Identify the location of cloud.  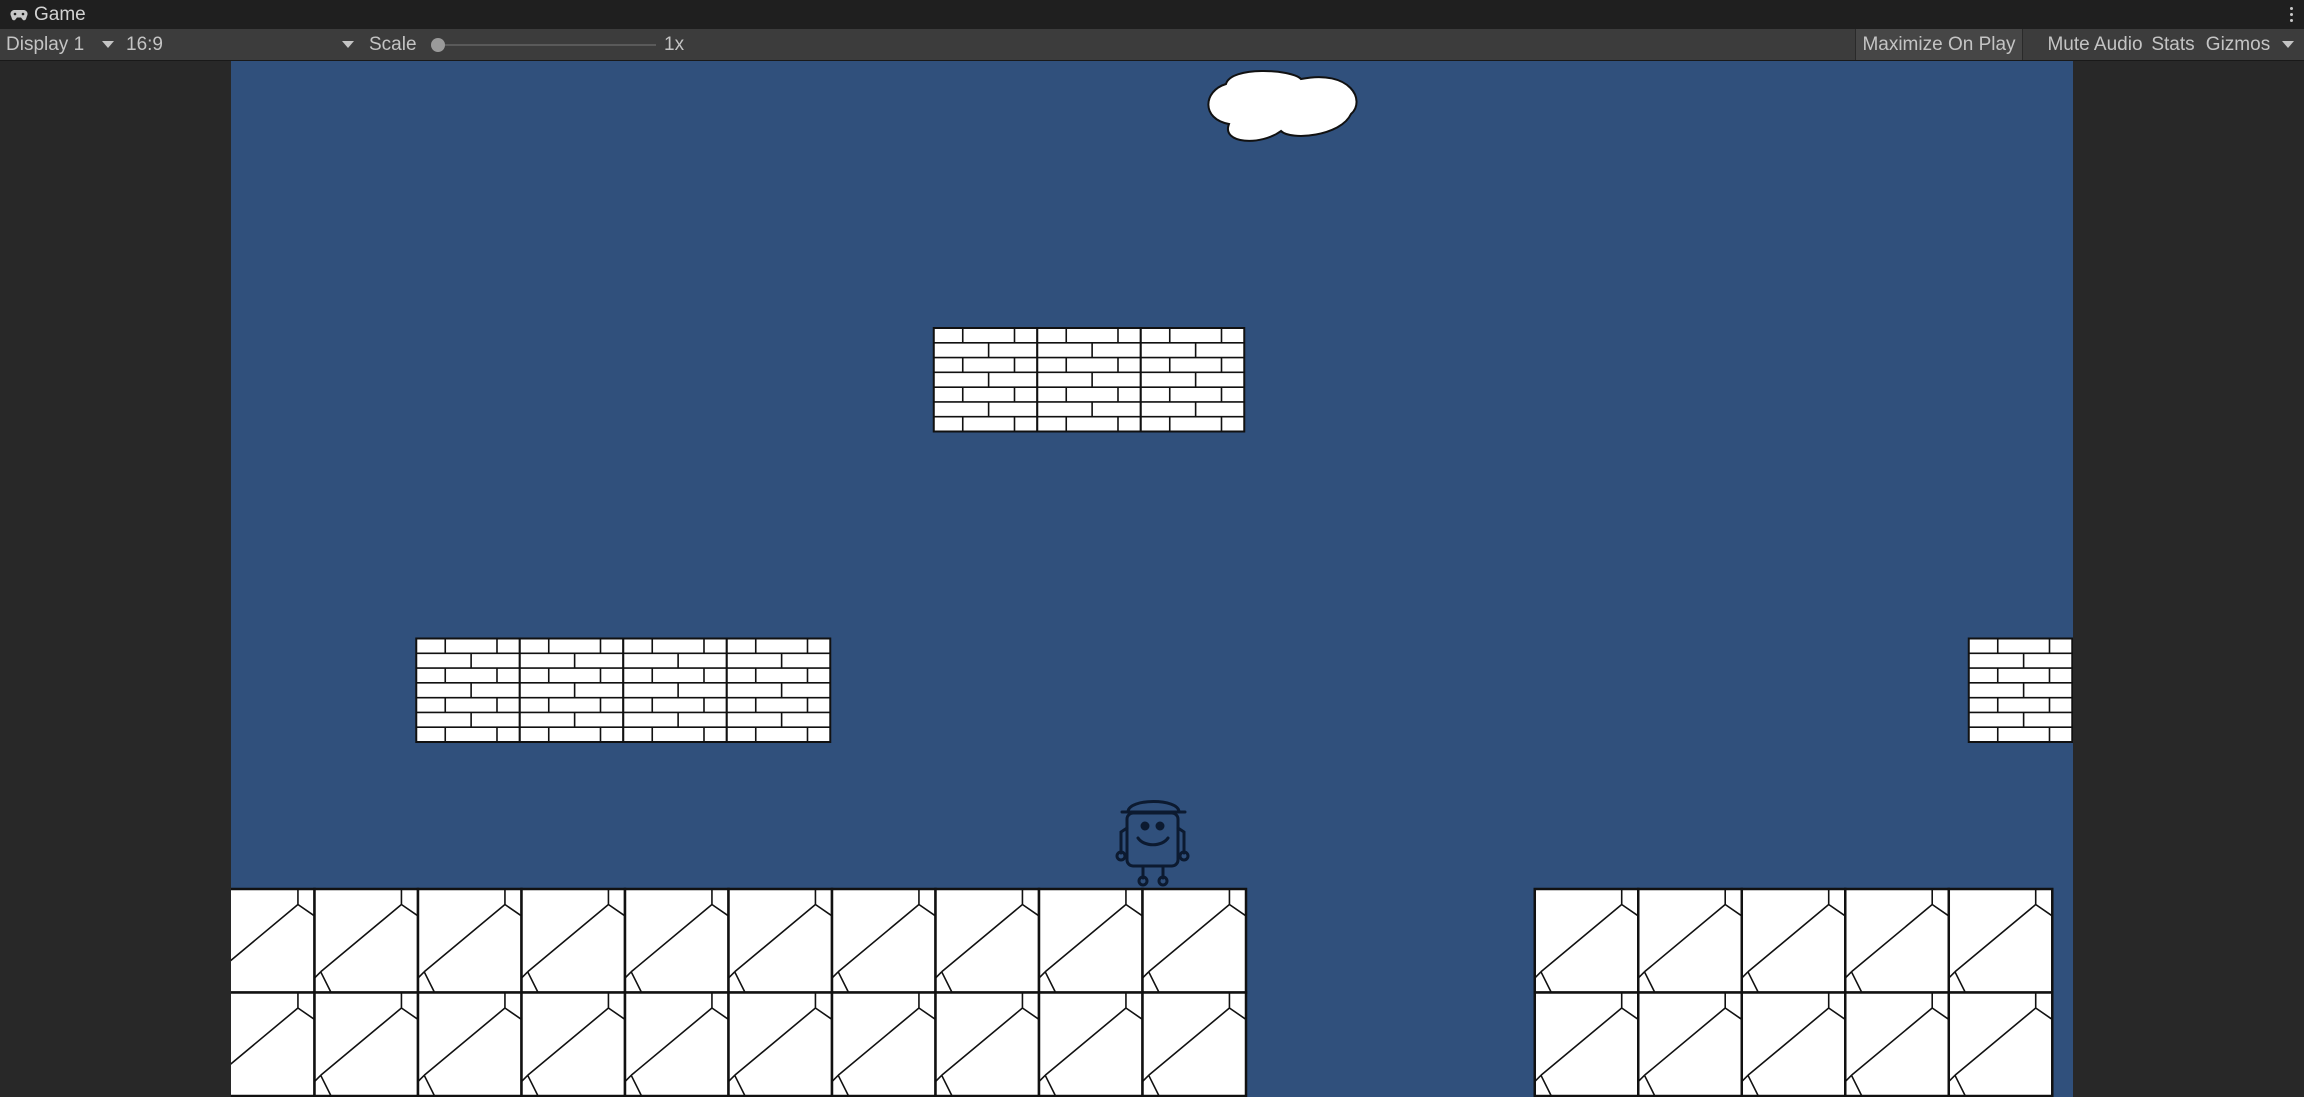
(1282, 106).